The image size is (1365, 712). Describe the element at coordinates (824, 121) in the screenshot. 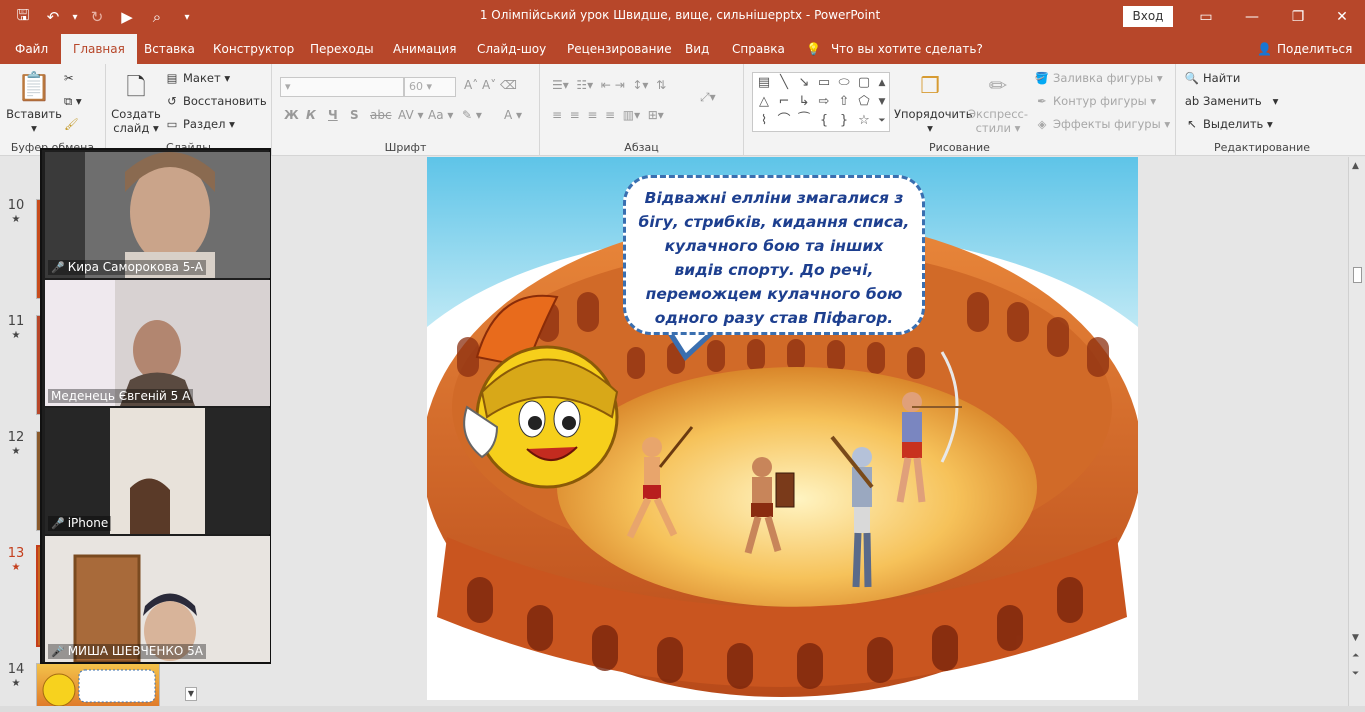

I see `brace-left-shape-icon: {` at that location.